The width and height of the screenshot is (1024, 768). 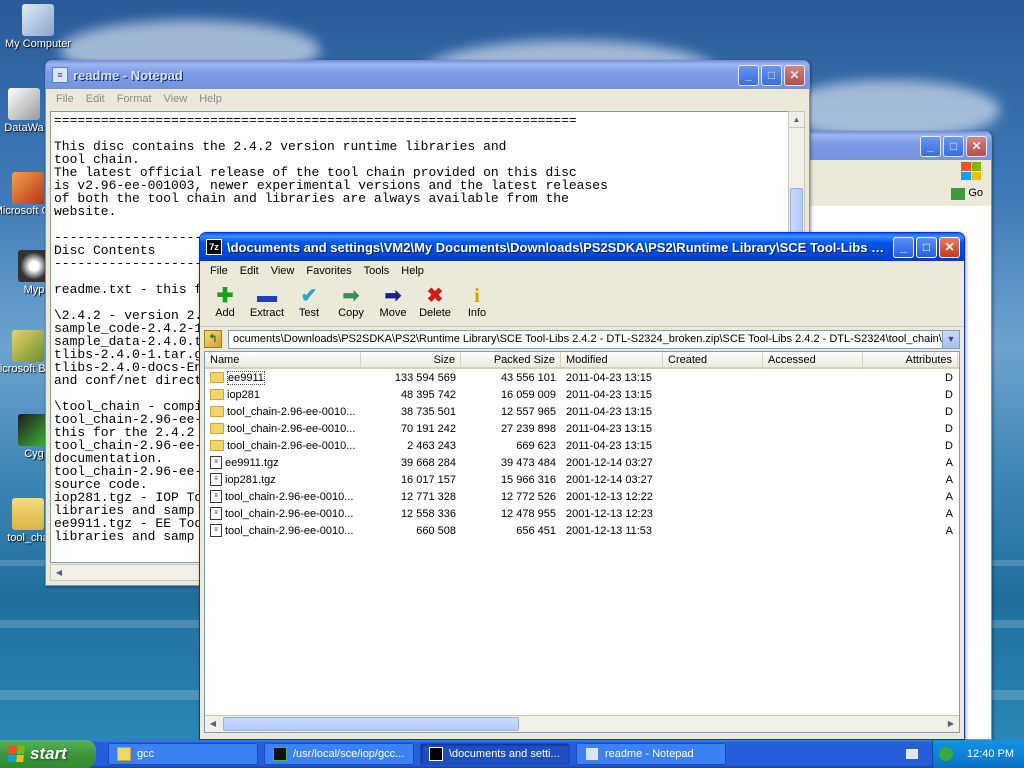 What do you see at coordinates (411, 359) in the screenshot?
I see `column-size: Size` at bounding box center [411, 359].